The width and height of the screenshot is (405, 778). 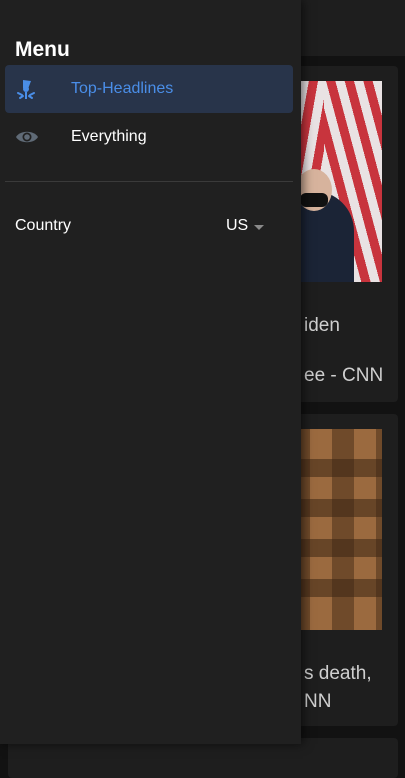 I want to click on nav-item-top-headlines: Top-Headlines, so click(x=149, y=89).